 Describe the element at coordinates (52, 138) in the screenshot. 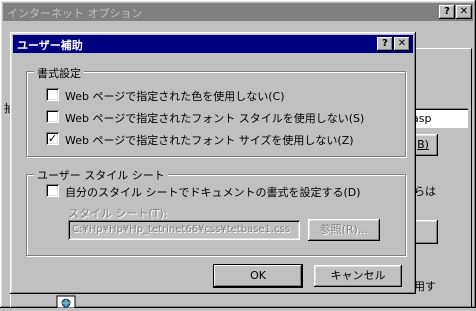

I see `ignore-font-sizes-checkbox: ✓` at that location.